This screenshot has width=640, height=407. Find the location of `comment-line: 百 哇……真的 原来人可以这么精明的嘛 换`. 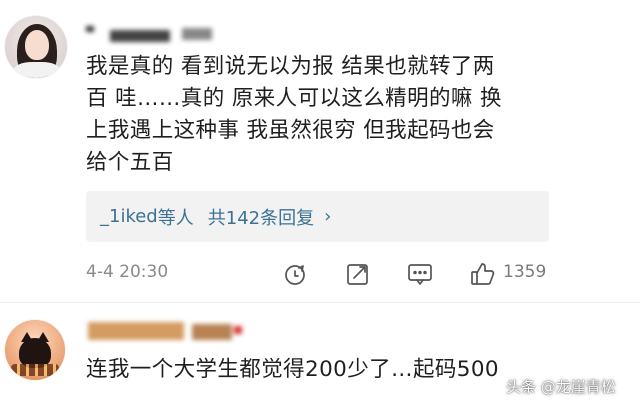

comment-line: 百 哇……真的 原来人可以这么精明的嘛 换 is located at coordinates (294, 98).